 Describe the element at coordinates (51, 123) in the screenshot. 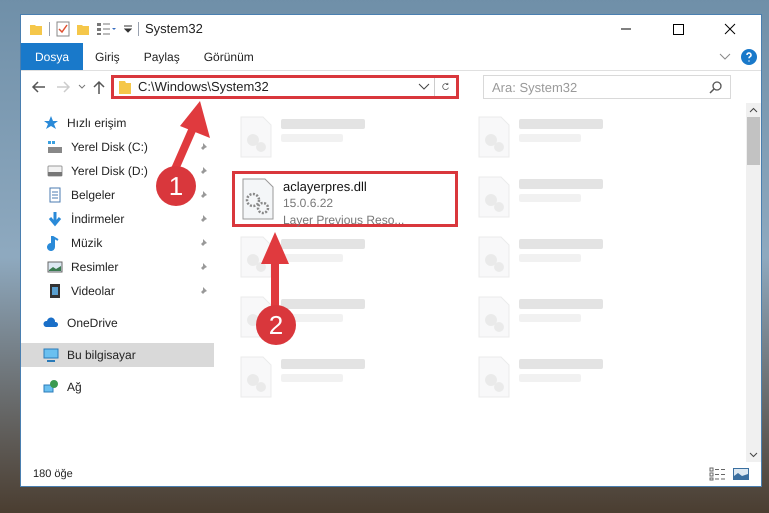

I see `star-icon` at that location.